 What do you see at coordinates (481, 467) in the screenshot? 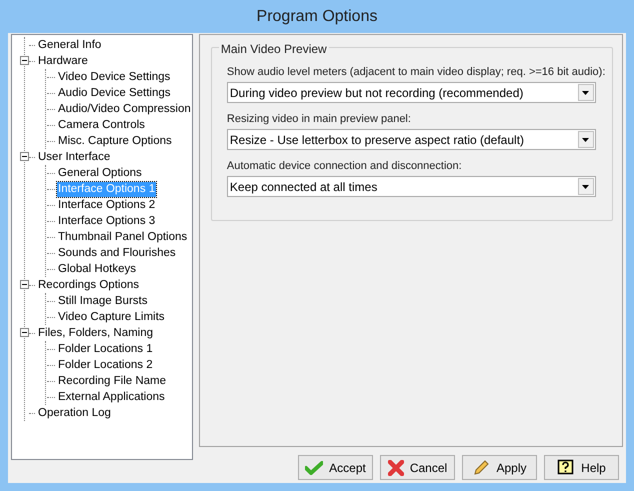
I see `pencil-icon` at bounding box center [481, 467].